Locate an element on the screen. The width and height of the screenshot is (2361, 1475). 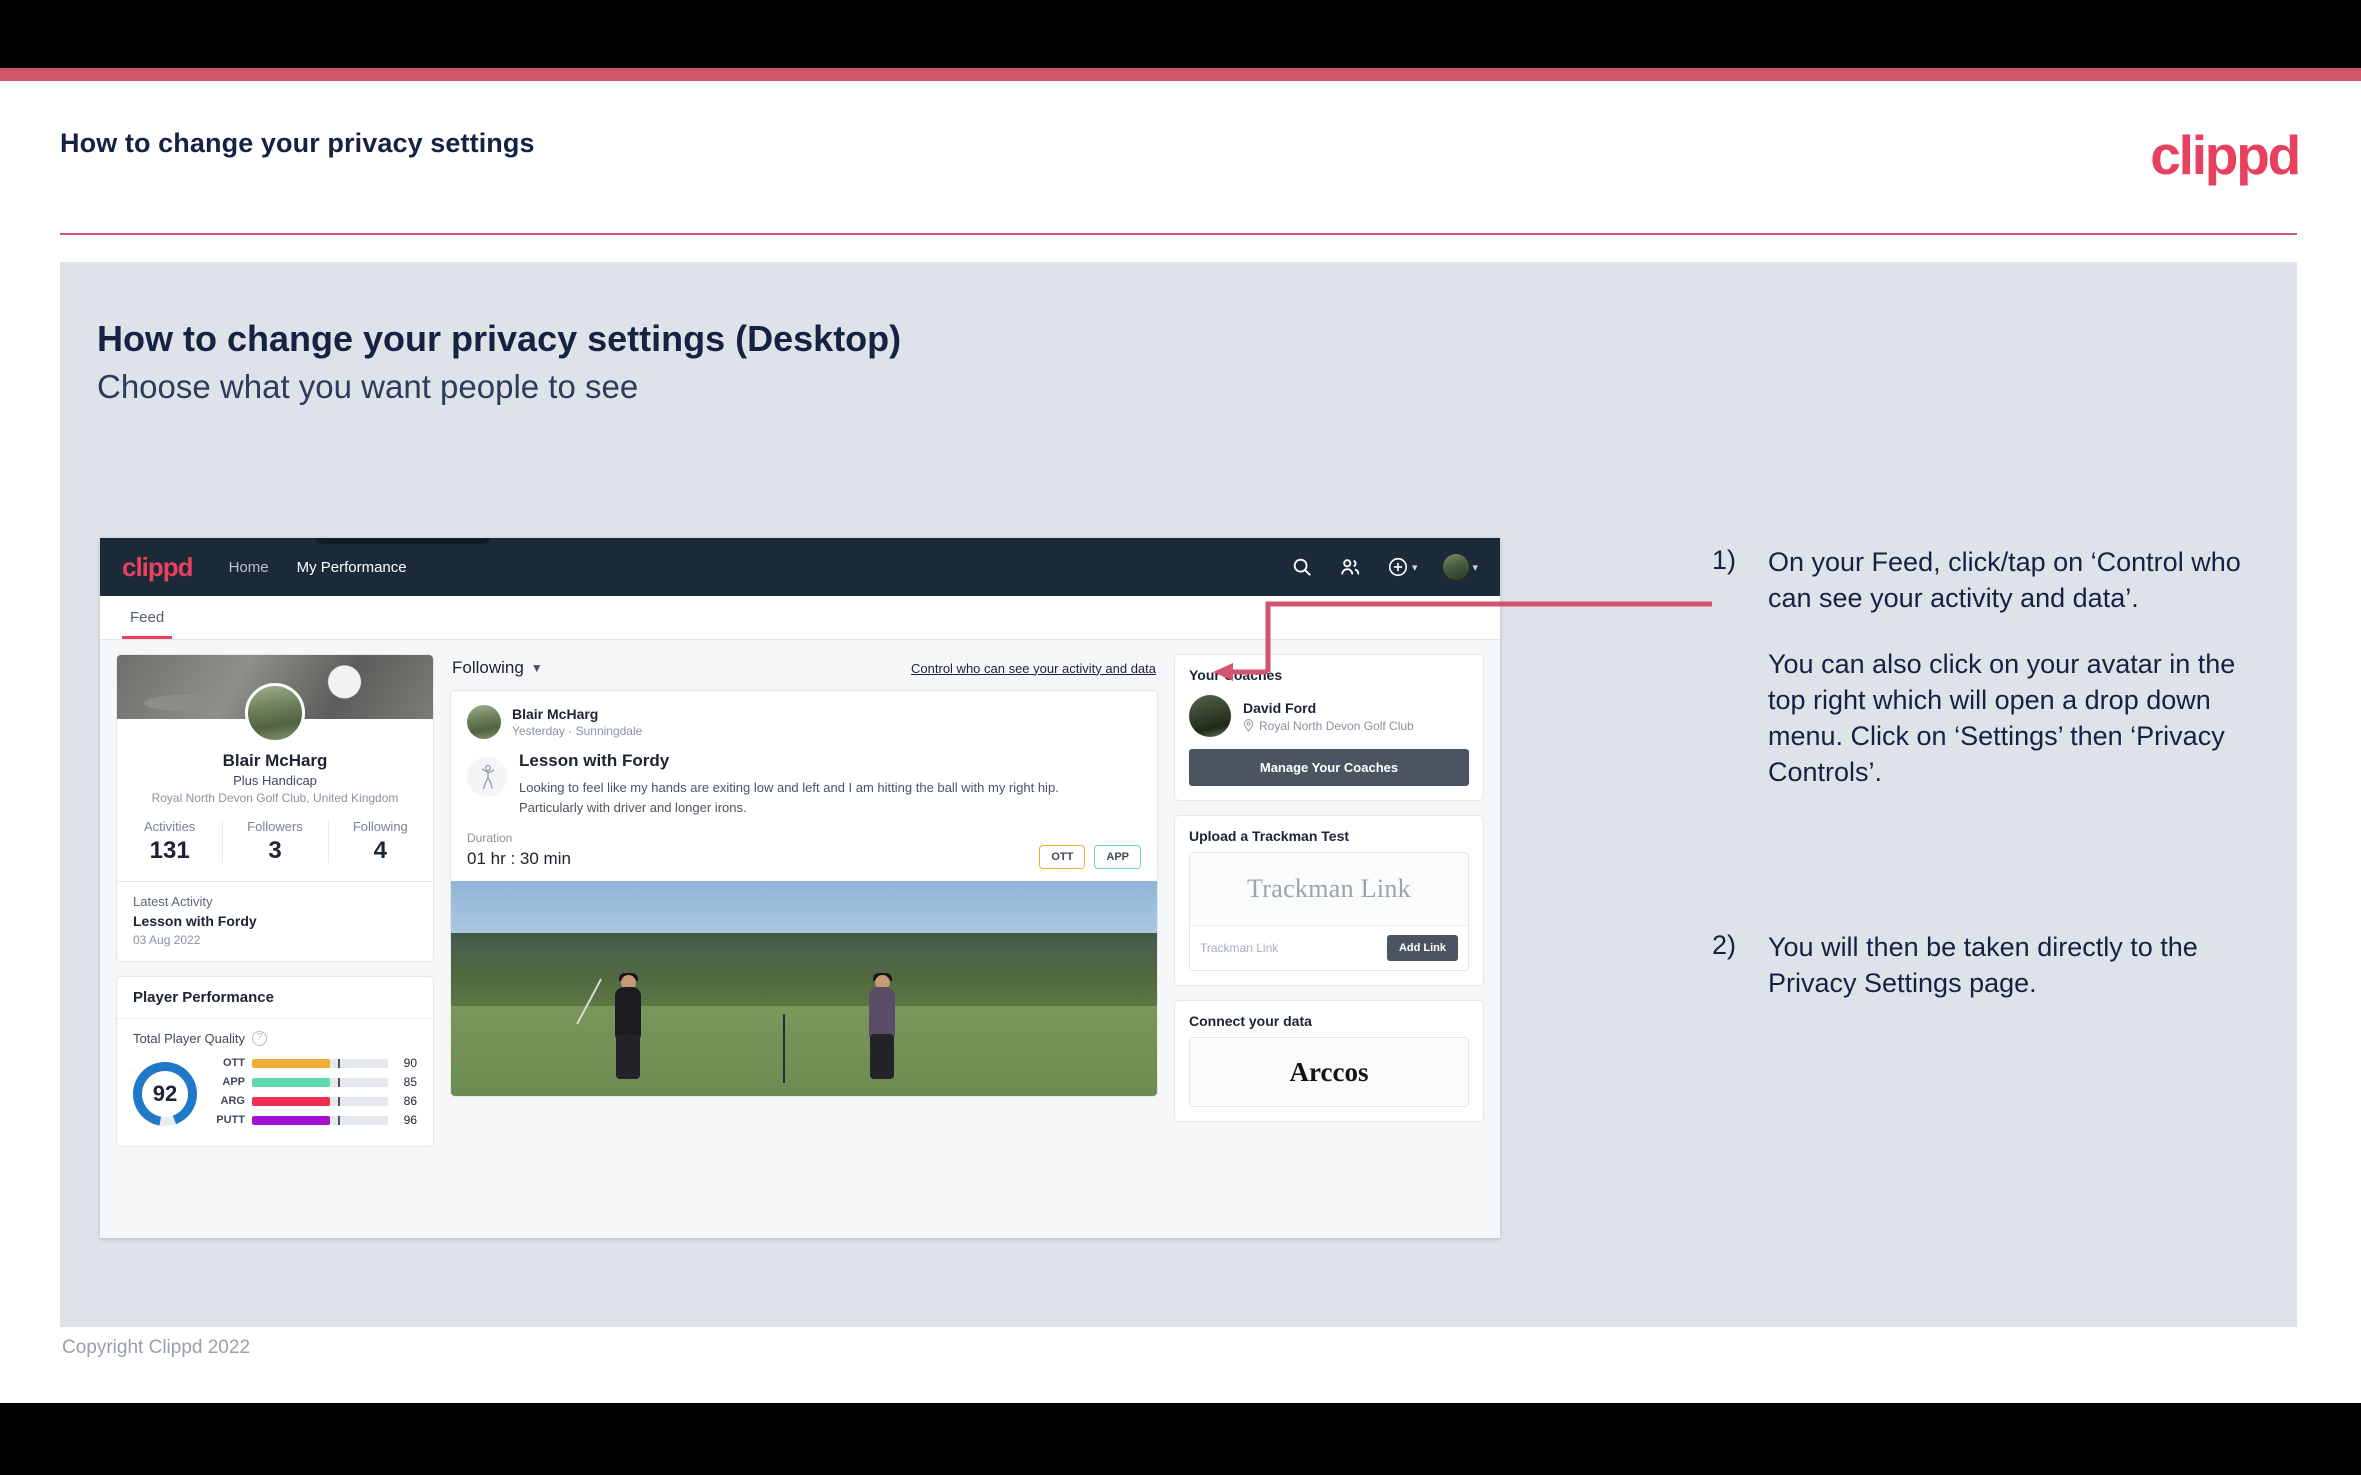
instruction-number: 1) is located at coordinates (1724, 560).